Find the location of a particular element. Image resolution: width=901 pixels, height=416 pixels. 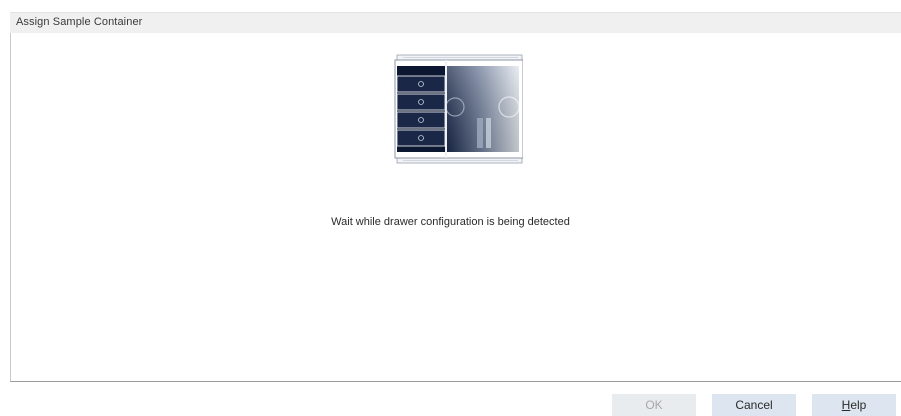

dialog-title-bar: Assign Sample Container is located at coordinates (455, 22).